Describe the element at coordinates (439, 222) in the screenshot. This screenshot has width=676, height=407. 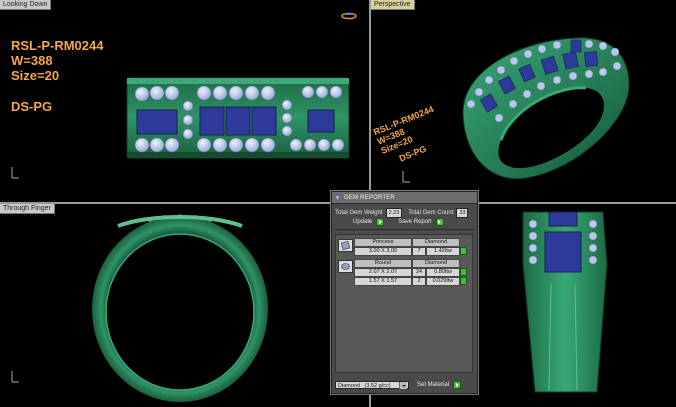
I see `save-report-button` at that location.